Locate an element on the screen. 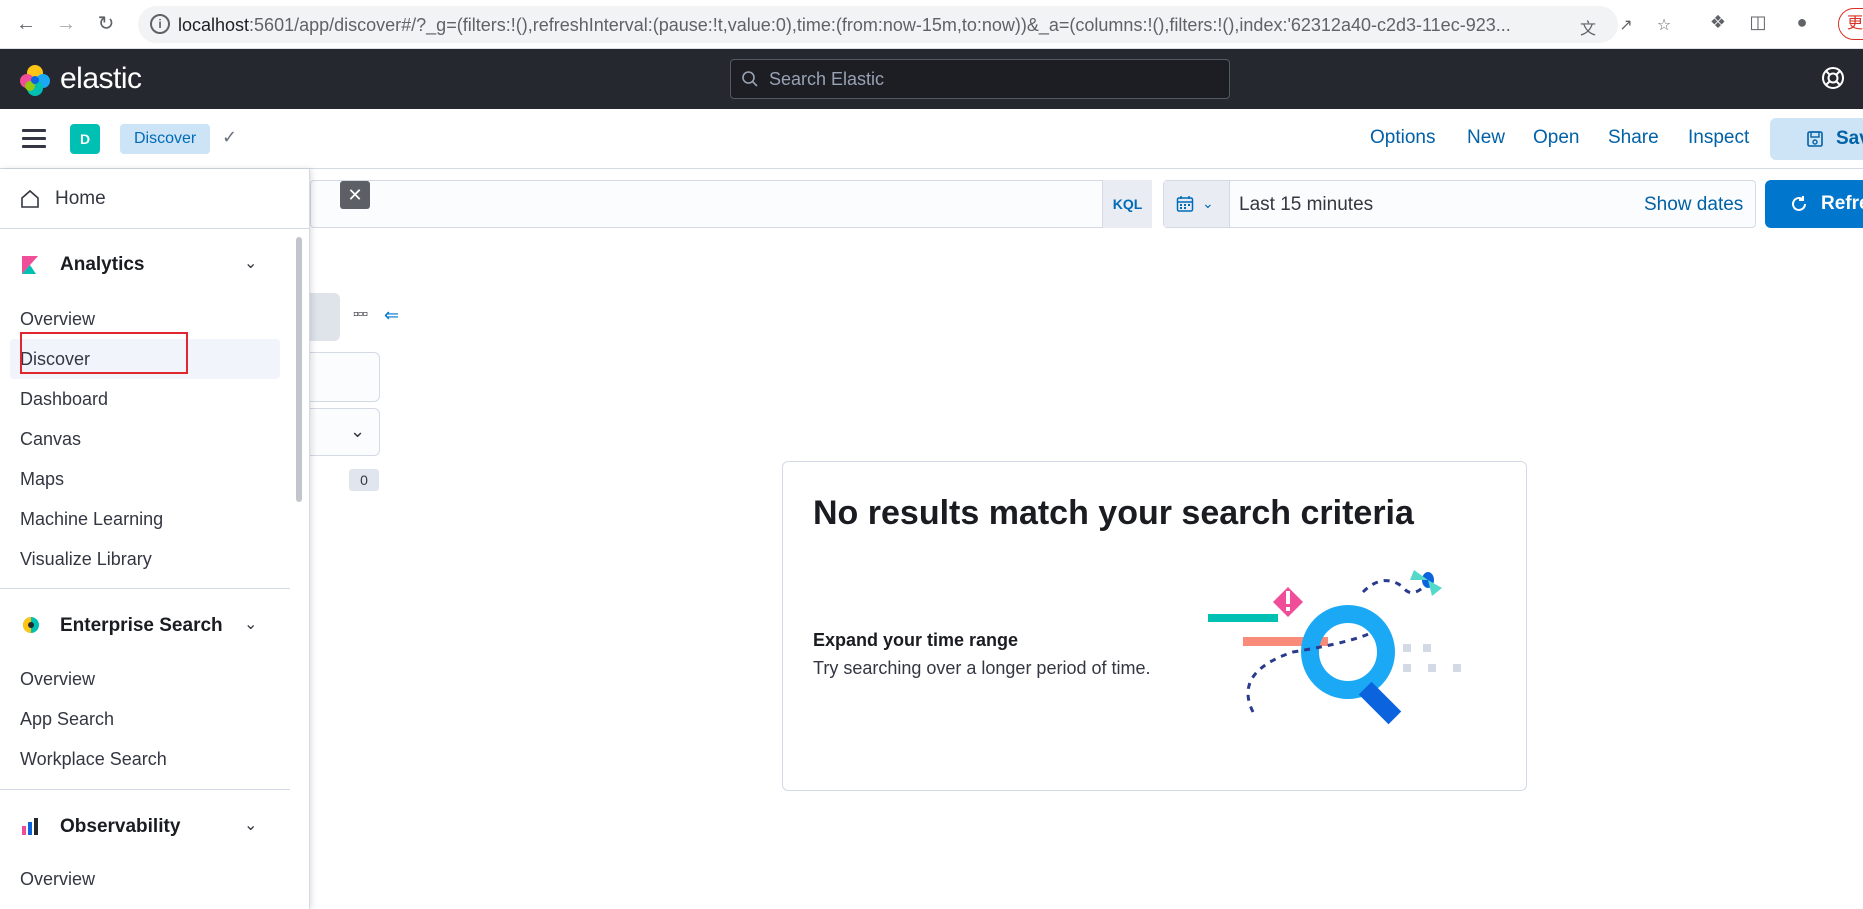 This screenshot has height=909, width=1863. refresh-button: Refresh is located at coordinates (1814, 204).